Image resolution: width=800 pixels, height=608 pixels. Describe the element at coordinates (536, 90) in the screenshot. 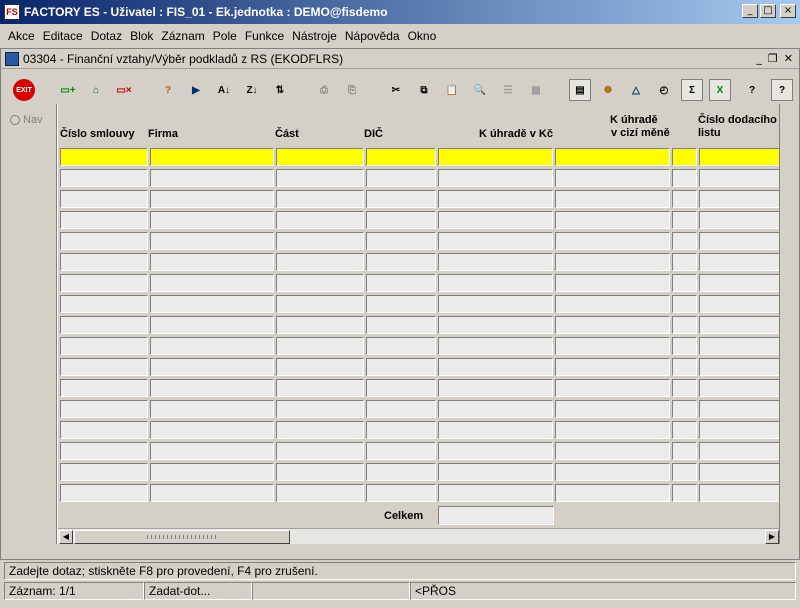

I see `grid-icon: ▦` at that location.